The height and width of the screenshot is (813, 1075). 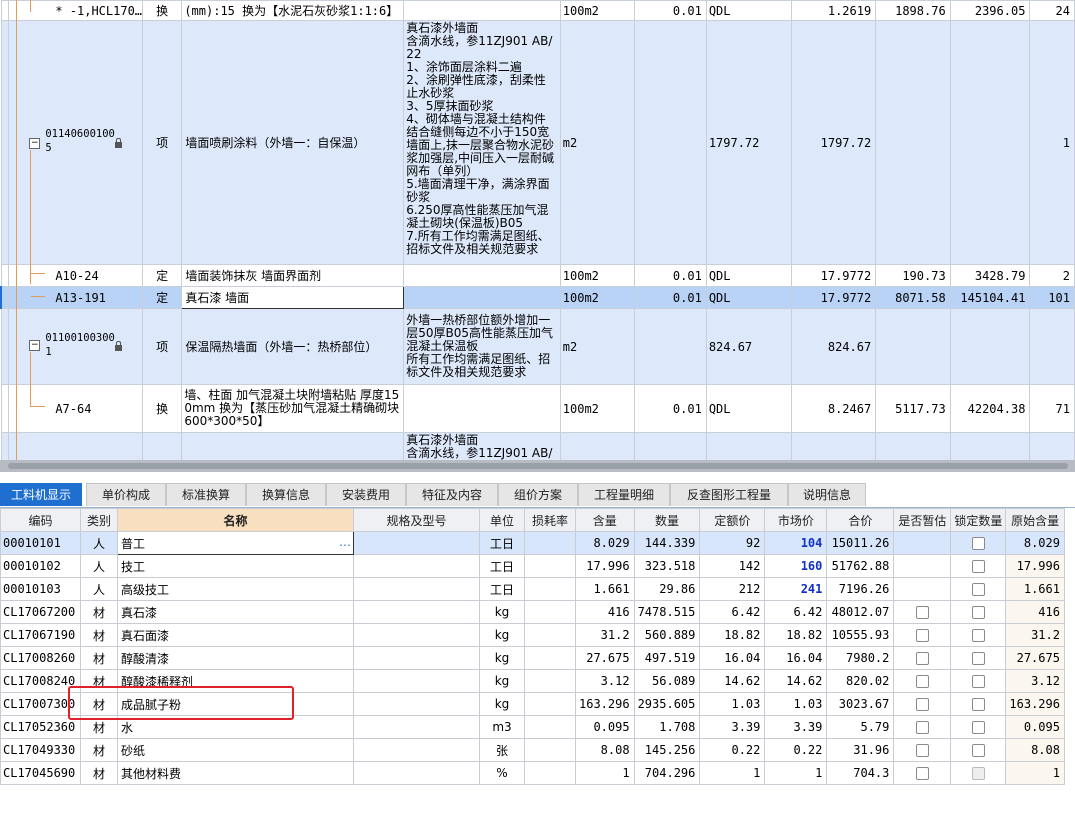 What do you see at coordinates (922, 520) in the screenshot?
I see `header-provisional: 是否暂估` at bounding box center [922, 520].